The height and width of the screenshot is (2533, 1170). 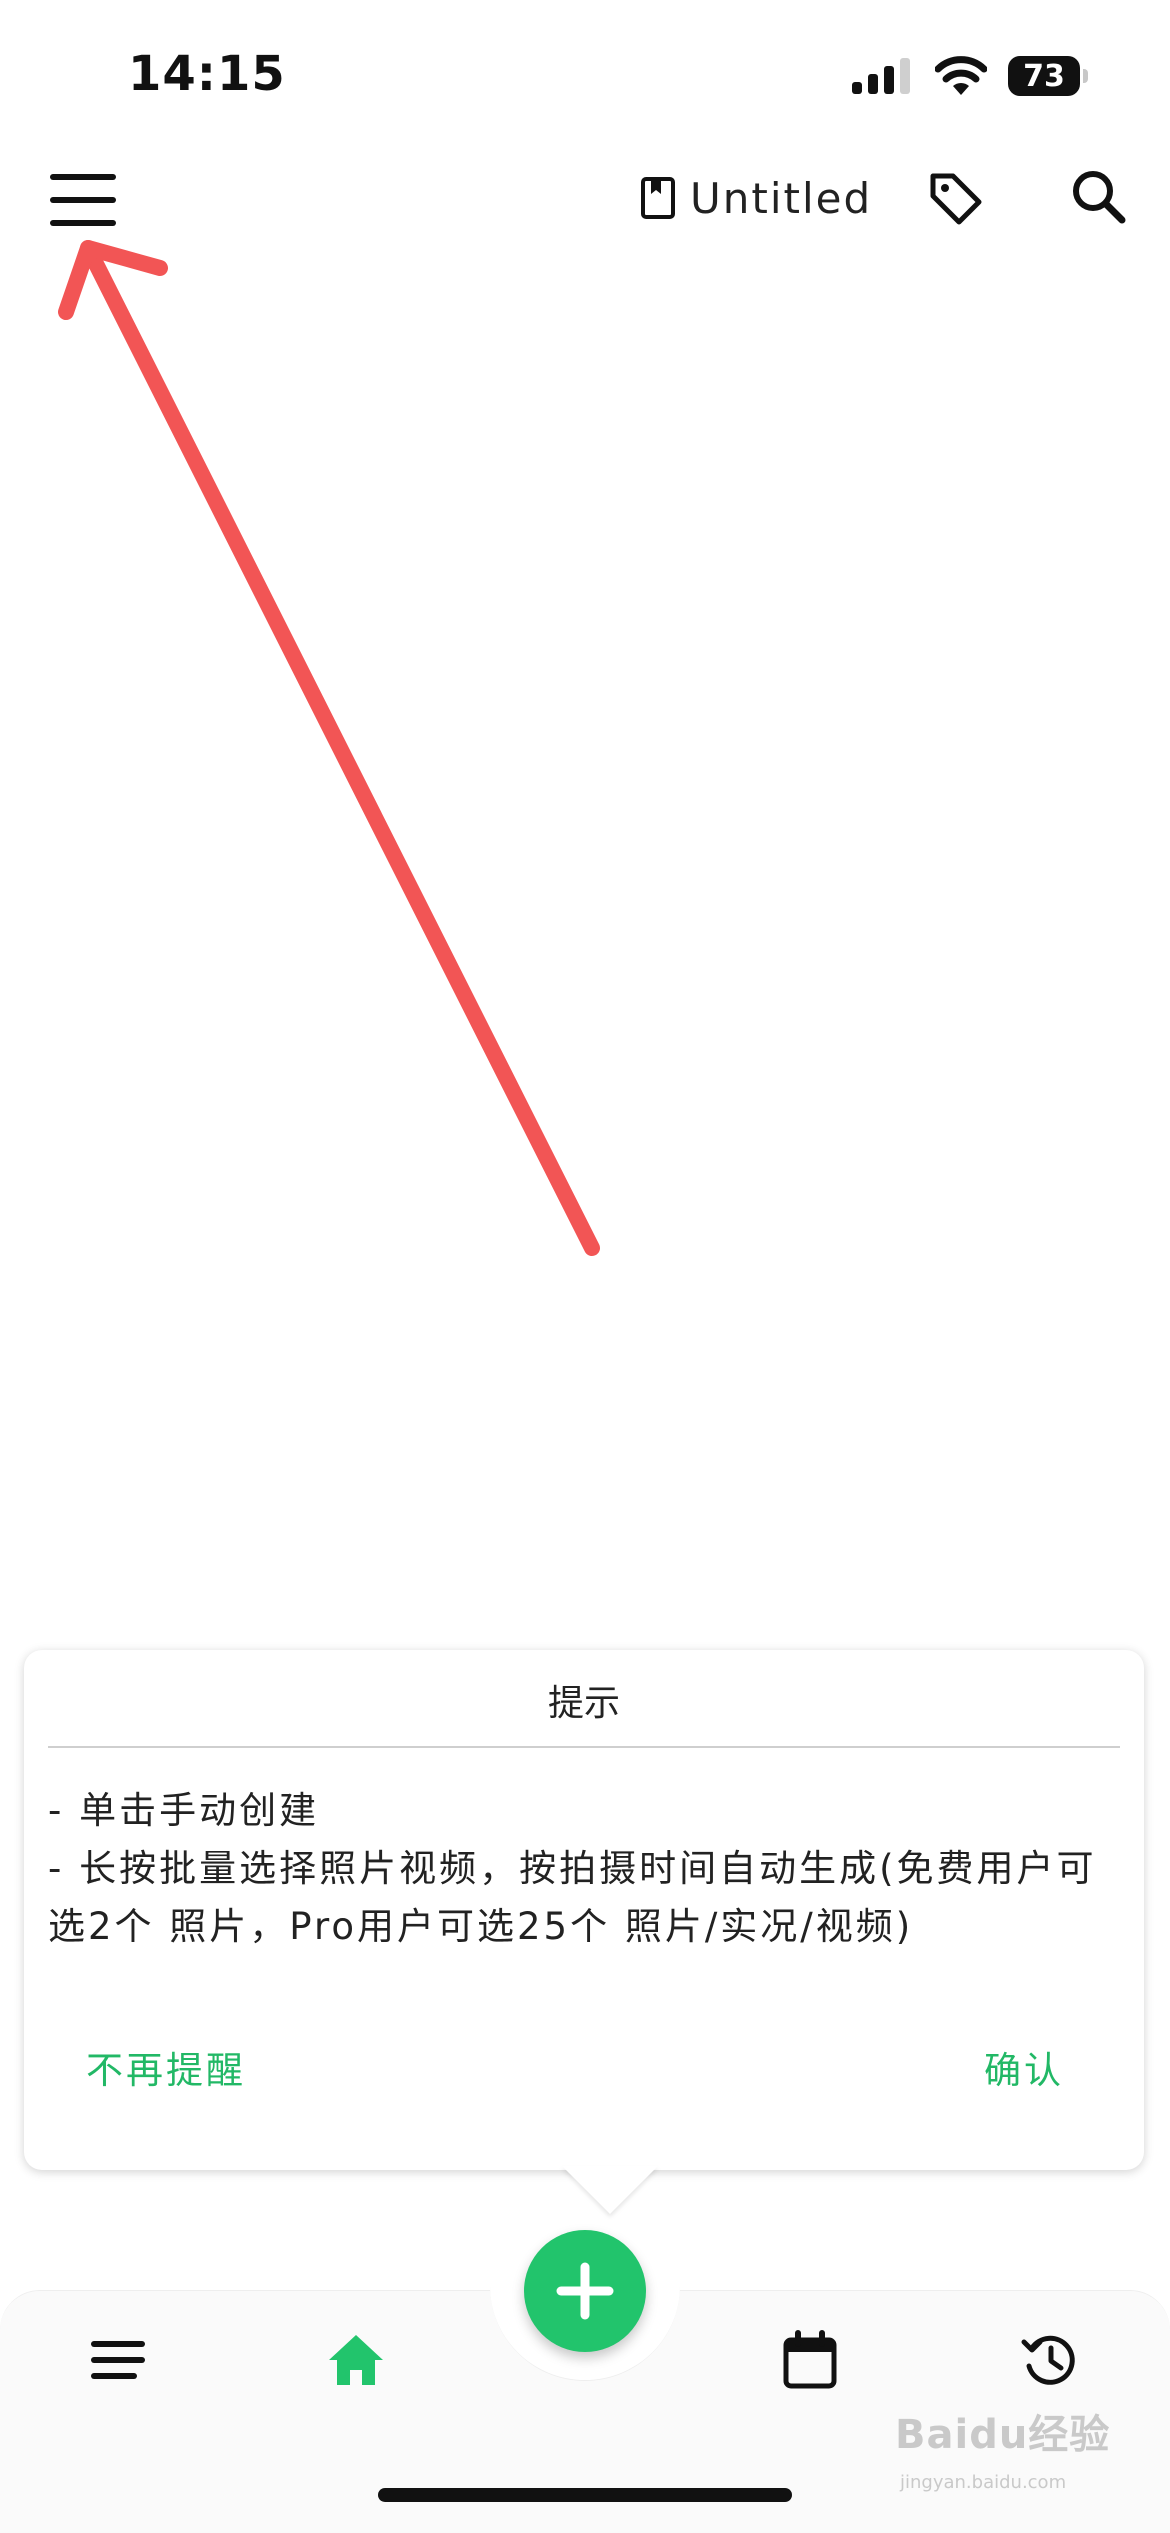 I want to click on cellular-signal-icon, so click(x=881, y=76).